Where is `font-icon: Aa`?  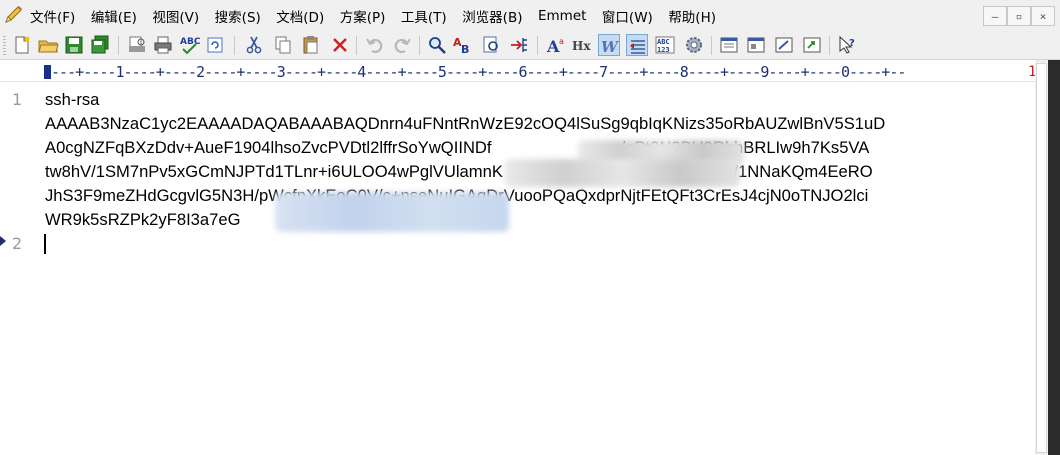 font-icon: Aa is located at coordinates (556, 45).